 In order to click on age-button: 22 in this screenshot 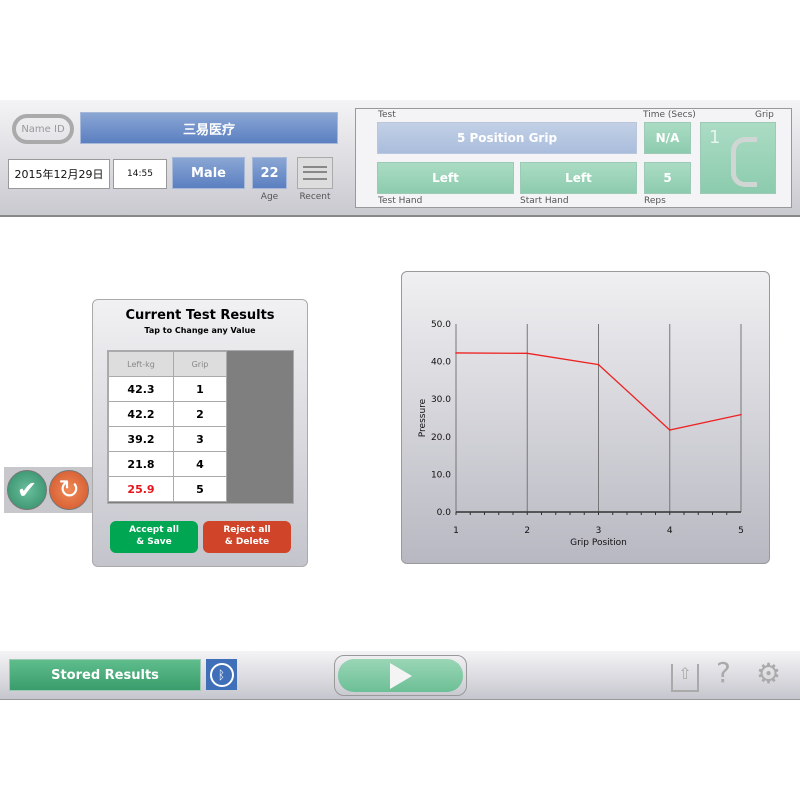, I will do `click(269, 173)`.